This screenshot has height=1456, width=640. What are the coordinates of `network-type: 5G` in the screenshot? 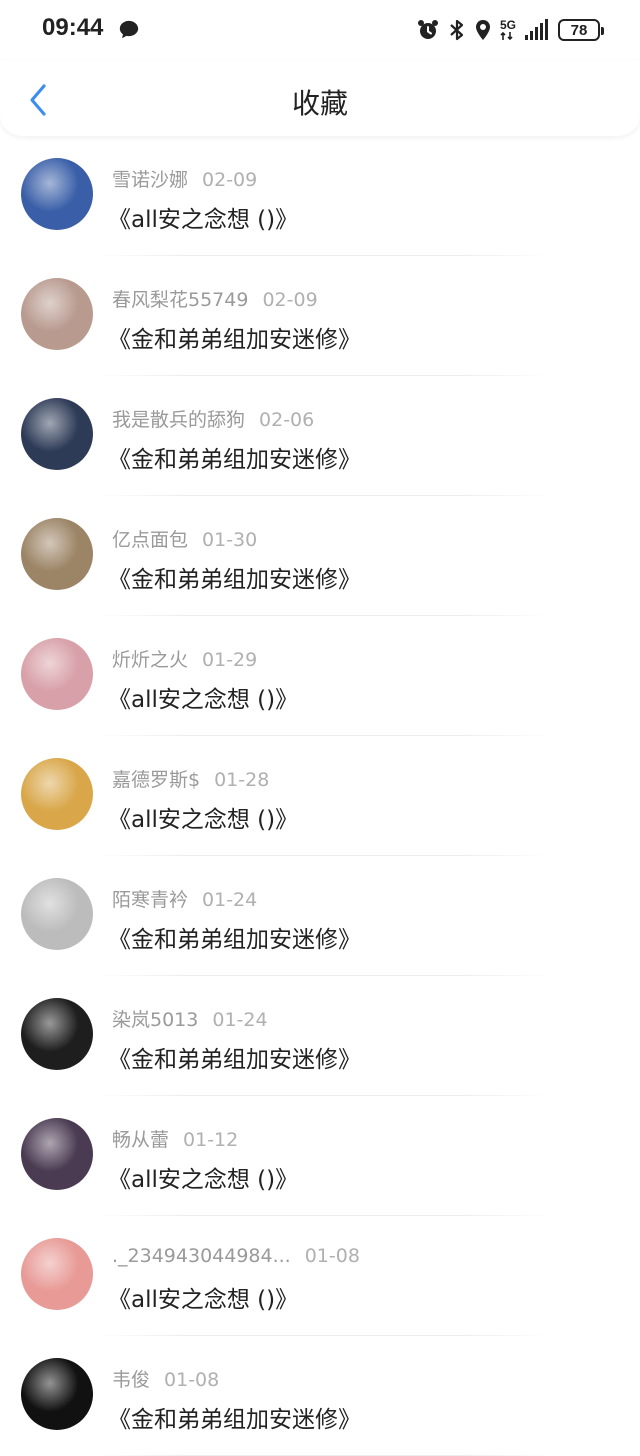 It's located at (507, 25).